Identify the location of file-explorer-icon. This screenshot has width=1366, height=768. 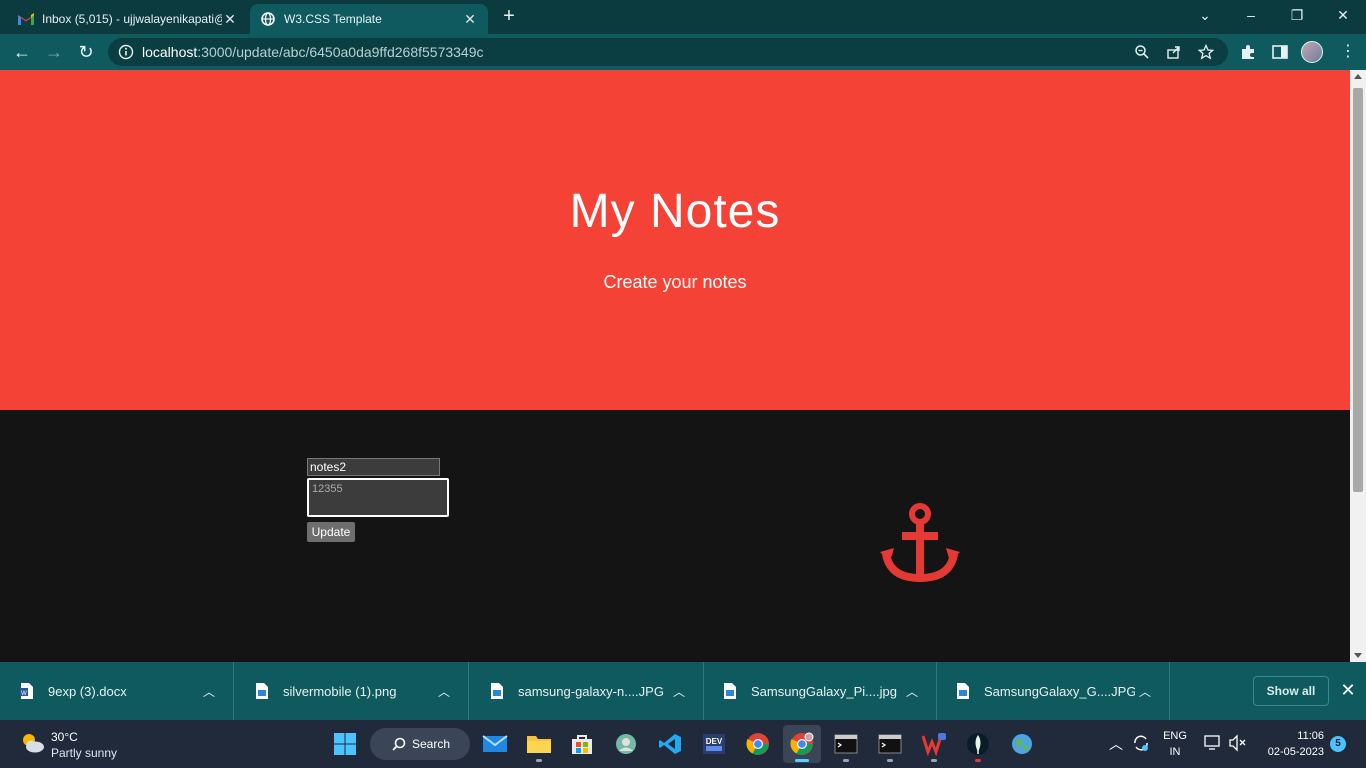
(539, 744).